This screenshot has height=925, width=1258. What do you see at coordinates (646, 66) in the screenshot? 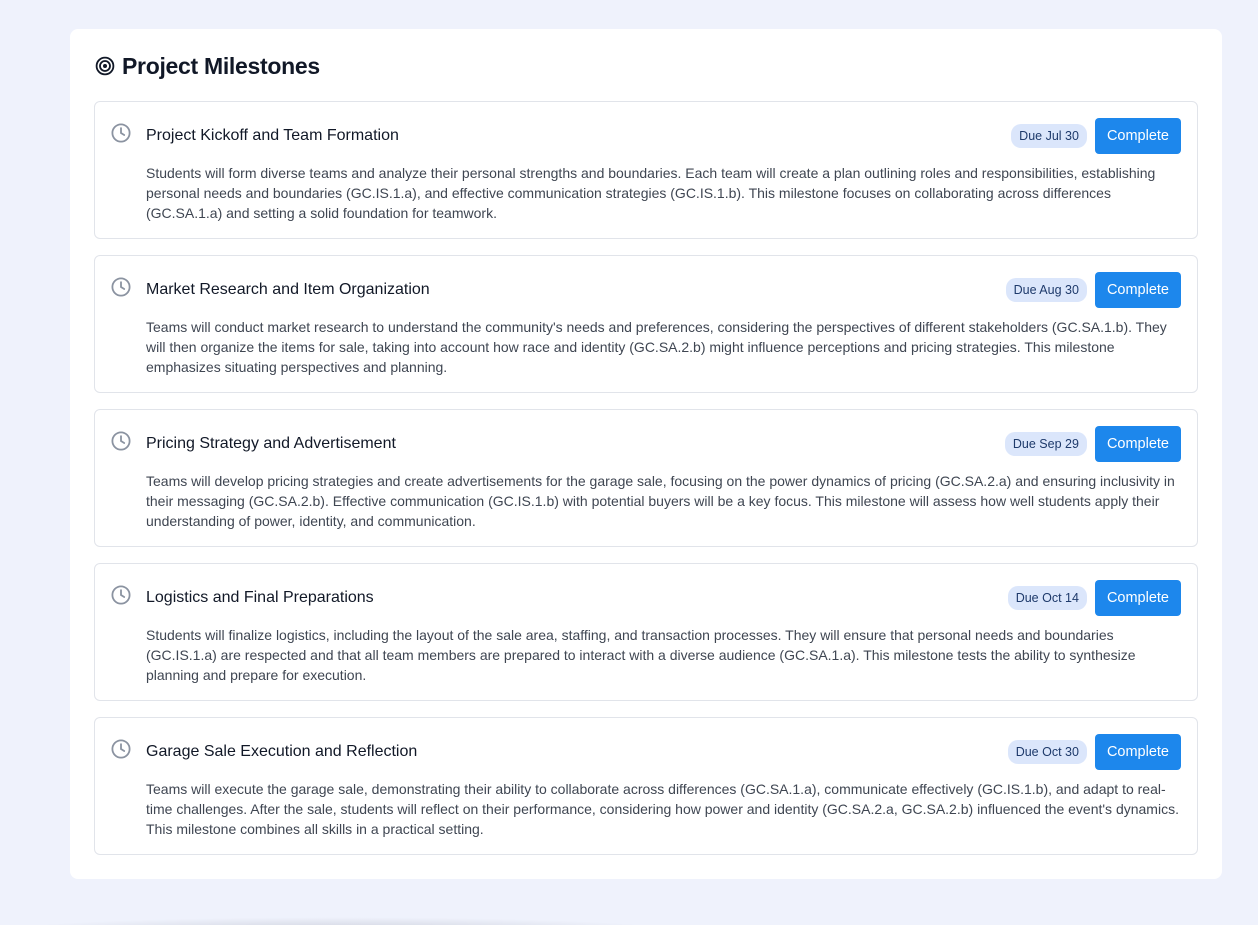
I see `panel-header: Project Milestones` at bounding box center [646, 66].